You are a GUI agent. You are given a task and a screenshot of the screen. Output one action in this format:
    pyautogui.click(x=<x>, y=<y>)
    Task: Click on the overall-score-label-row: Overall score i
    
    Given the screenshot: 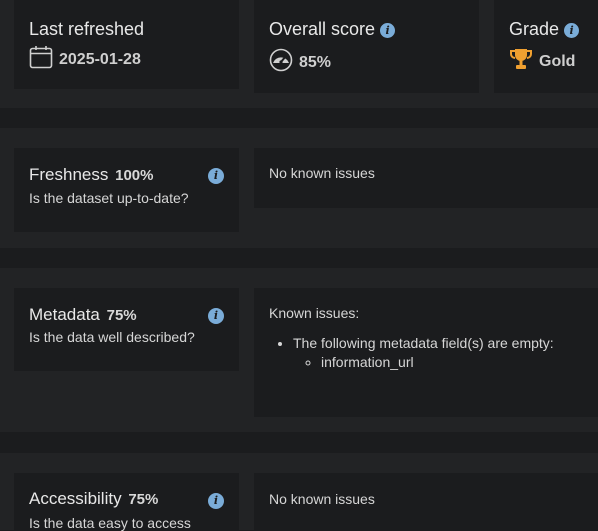 What is the action you would take?
    pyautogui.click(x=332, y=29)
    